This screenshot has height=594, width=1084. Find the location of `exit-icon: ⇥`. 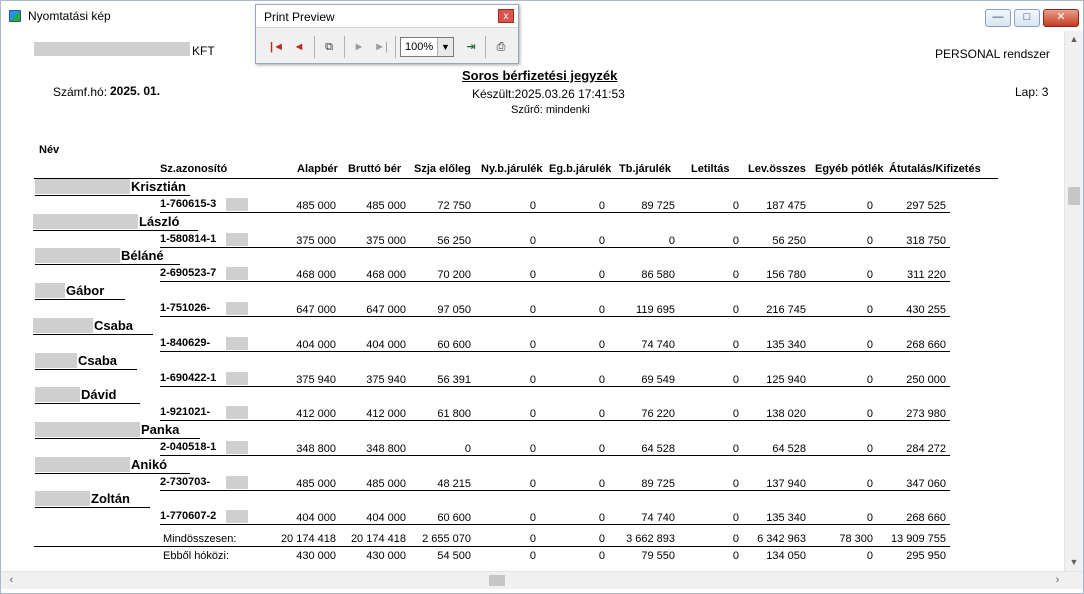

exit-icon: ⇥ is located at coordinates (471, 47).